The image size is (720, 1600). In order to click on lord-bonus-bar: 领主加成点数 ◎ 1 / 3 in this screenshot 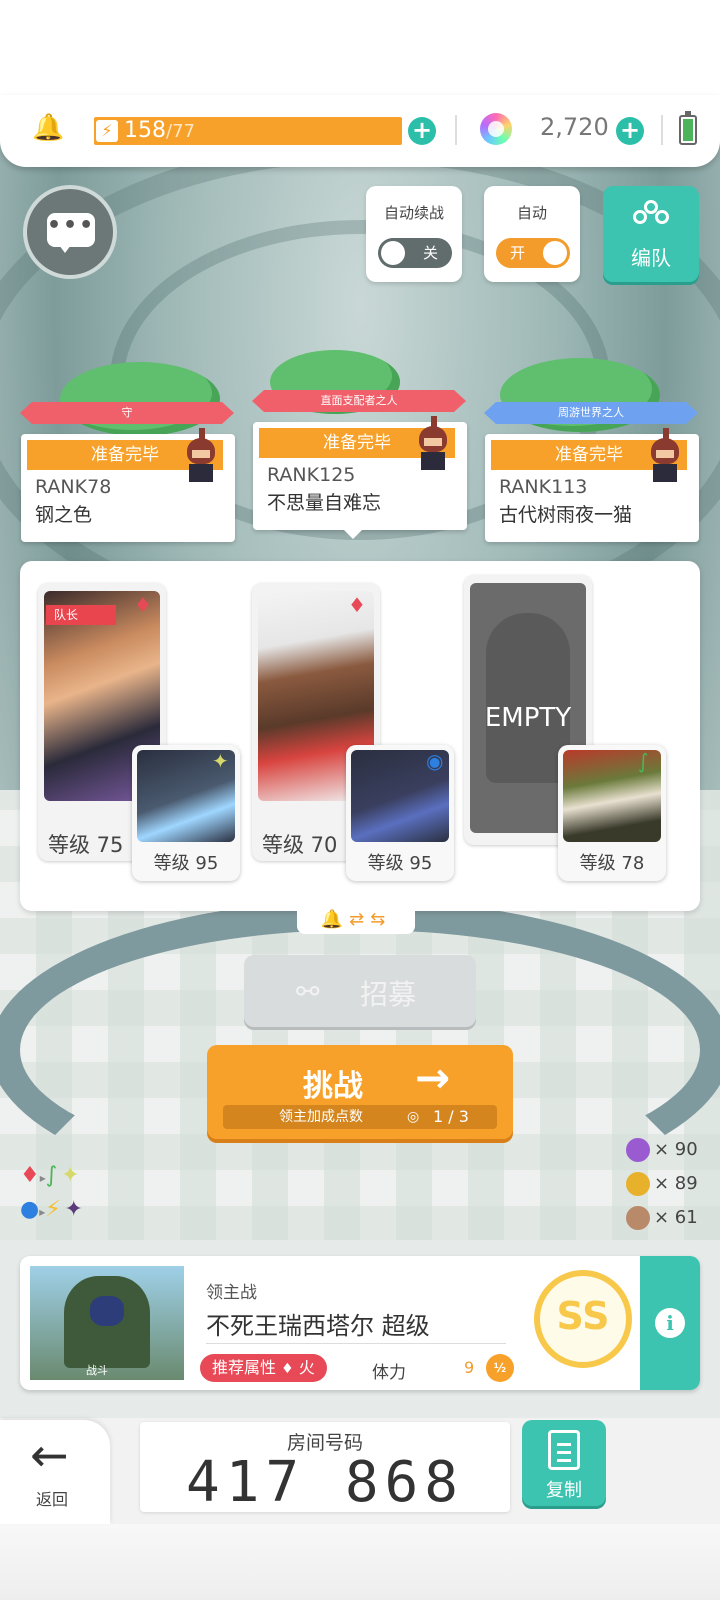, I will do `click(360, 1117)`.